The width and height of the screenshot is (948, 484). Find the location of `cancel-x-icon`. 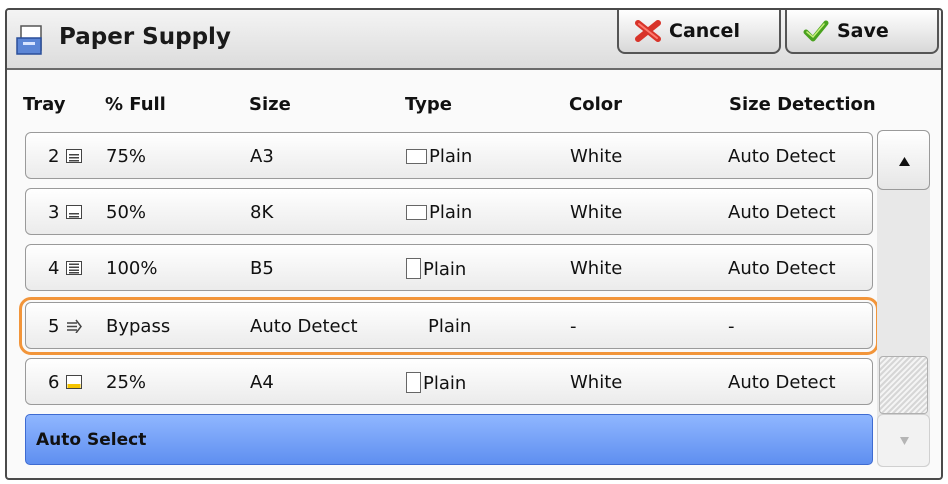

cancel-x-icon is located at coordinates (648, 31).